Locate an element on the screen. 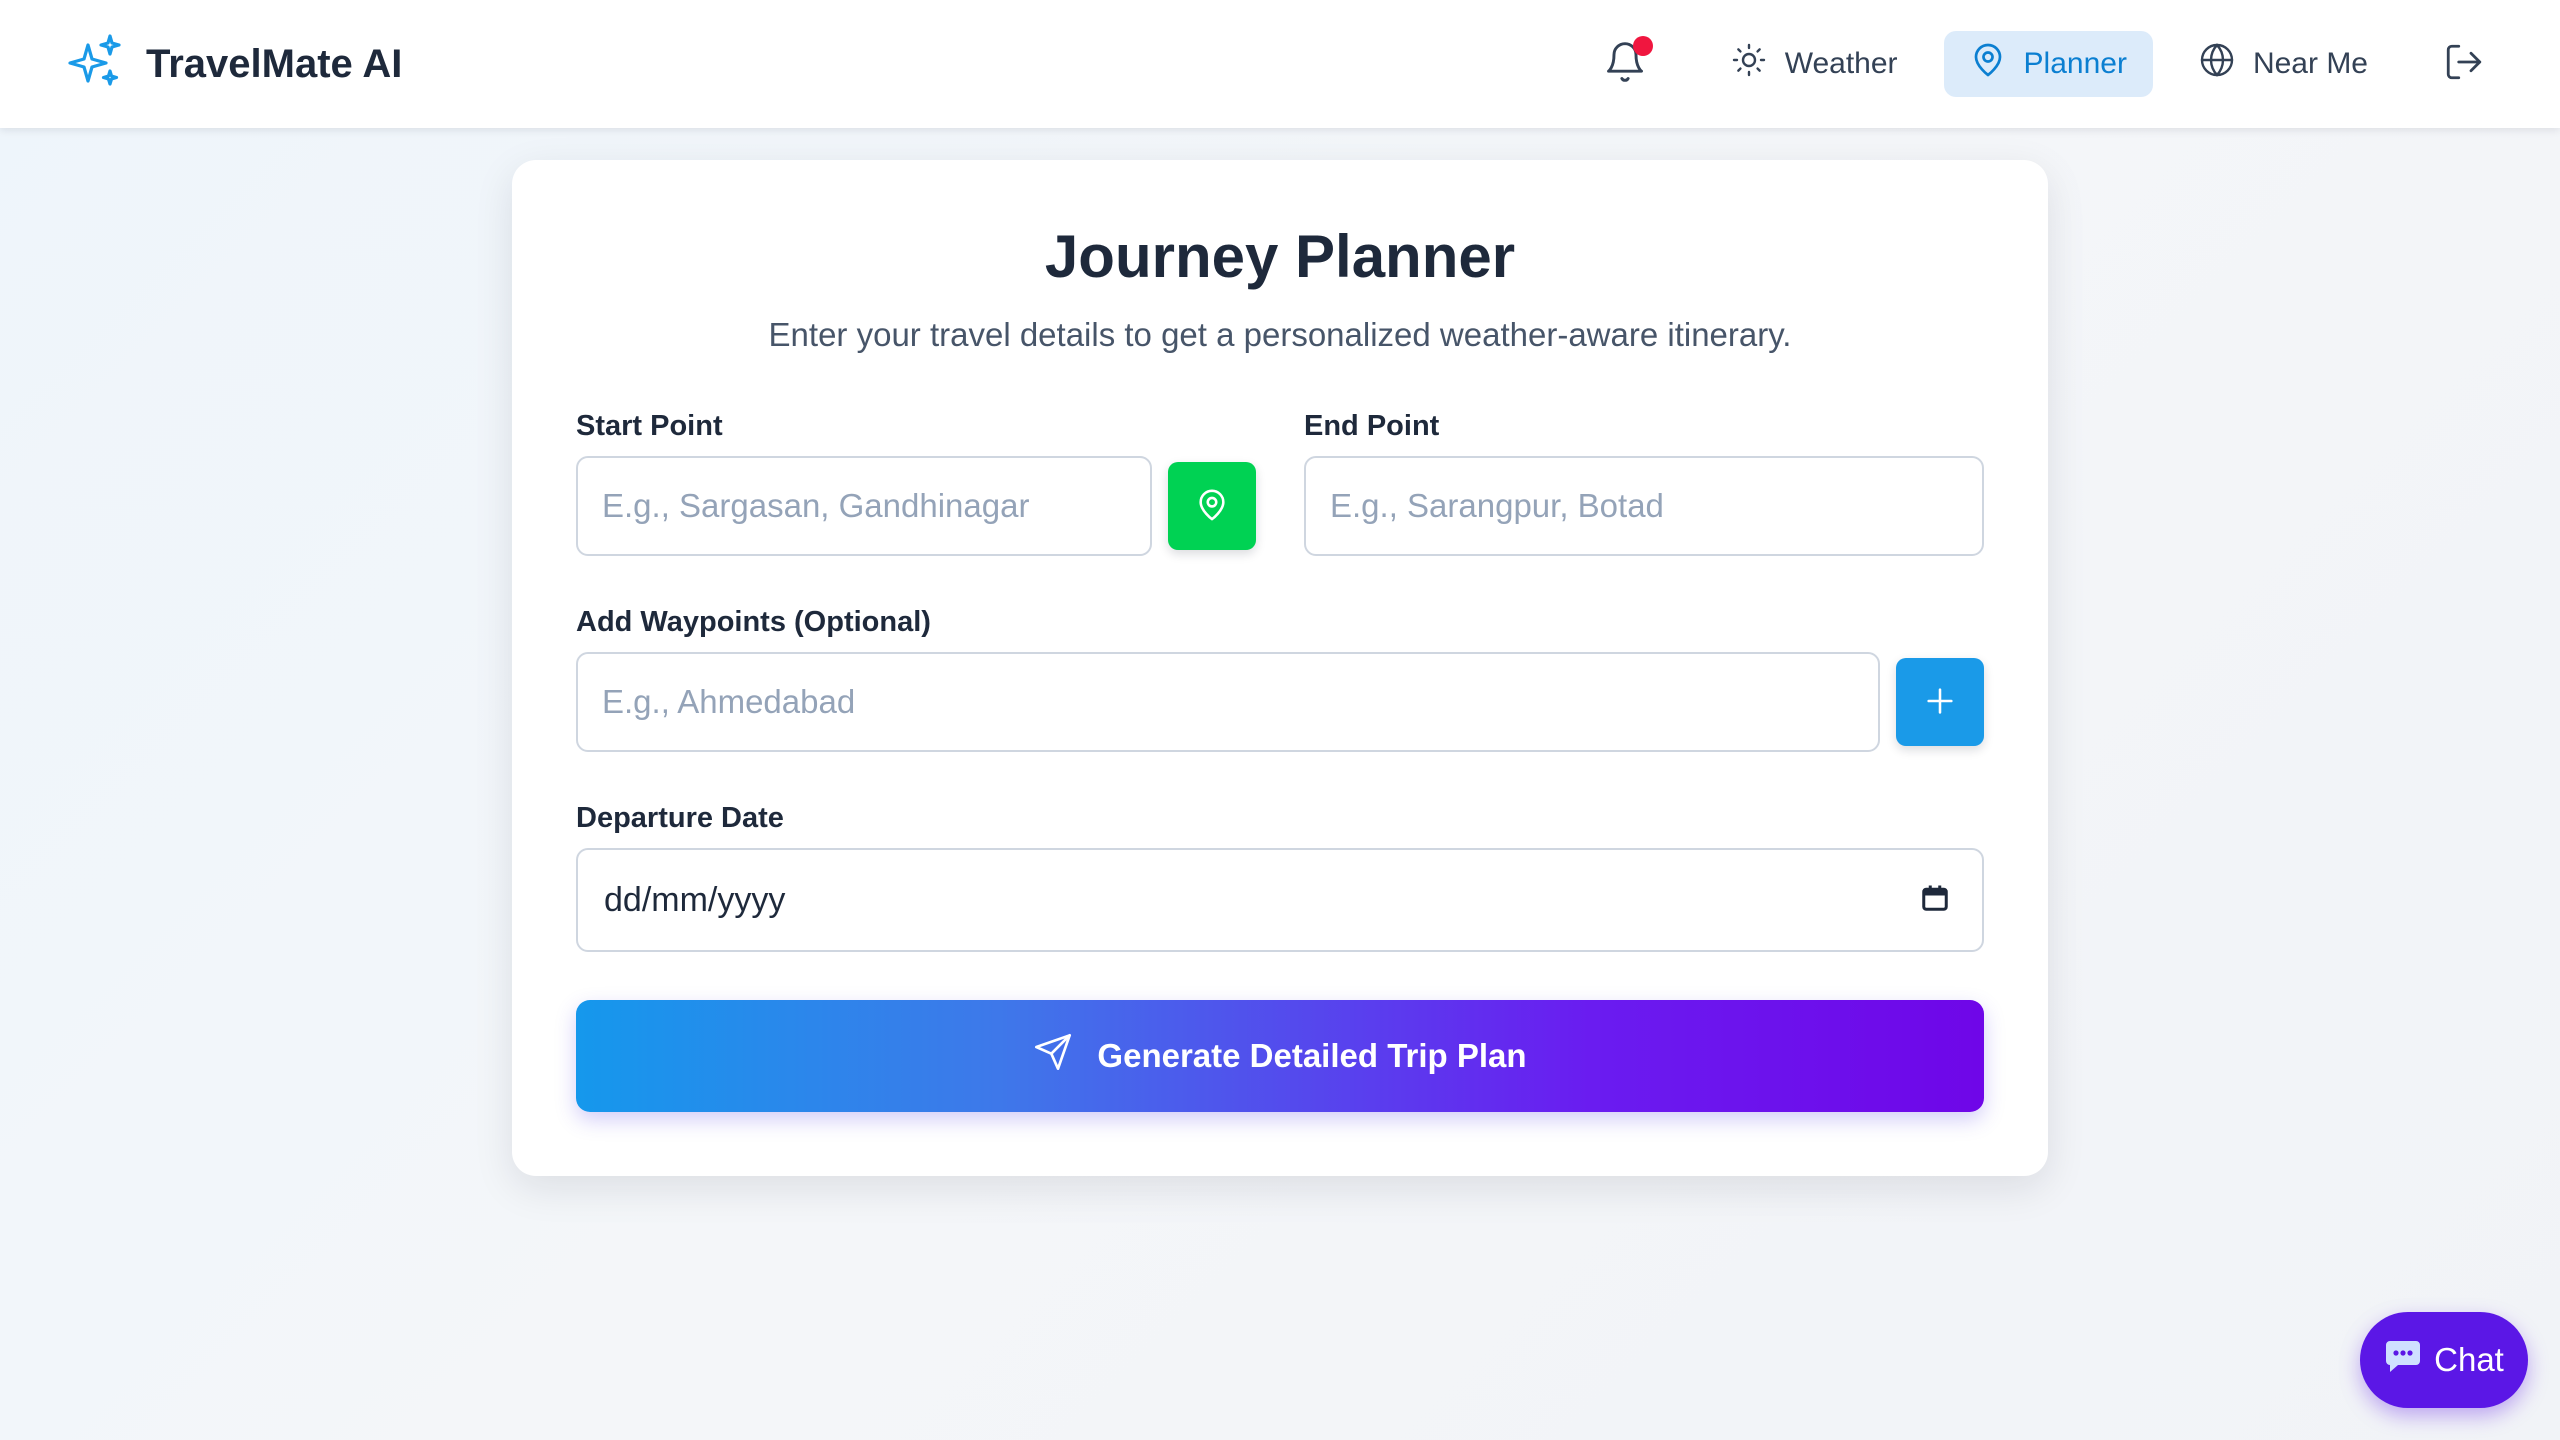 The image size is (2560, 1440). brand-name: TravelMate AI is located at coordinates (274, 63).